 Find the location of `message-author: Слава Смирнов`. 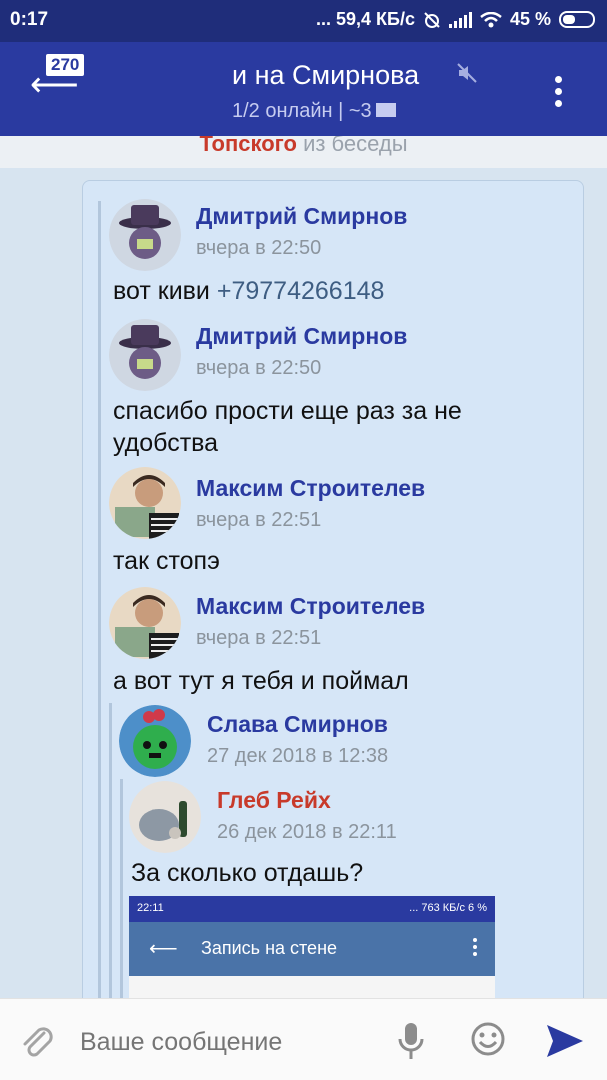

message-author: Слава Смирнов is located at coordinates (297, 724).